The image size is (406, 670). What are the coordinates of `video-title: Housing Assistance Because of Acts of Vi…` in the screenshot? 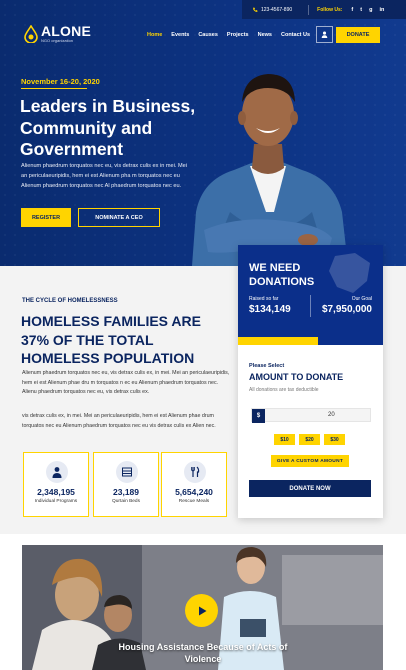 It's located at (203, 653).